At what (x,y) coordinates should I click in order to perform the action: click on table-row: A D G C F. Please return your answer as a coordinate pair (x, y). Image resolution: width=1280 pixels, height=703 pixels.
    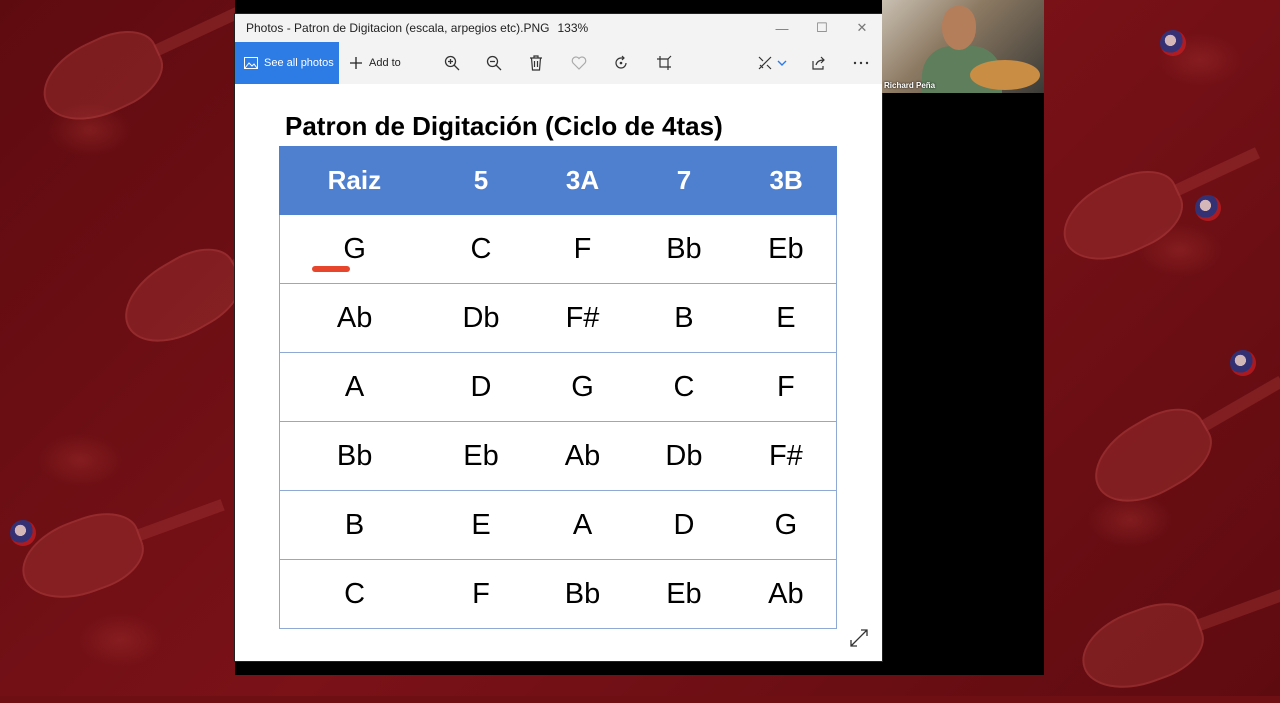
    Looking at the image, I should click on (558, 387).